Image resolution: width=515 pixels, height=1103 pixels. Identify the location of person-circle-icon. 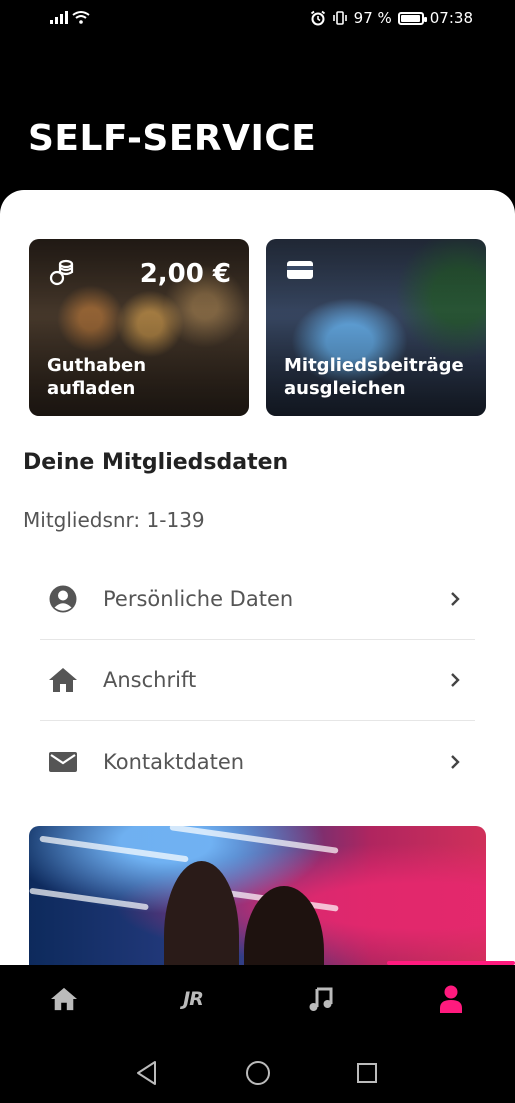
(63, 599).